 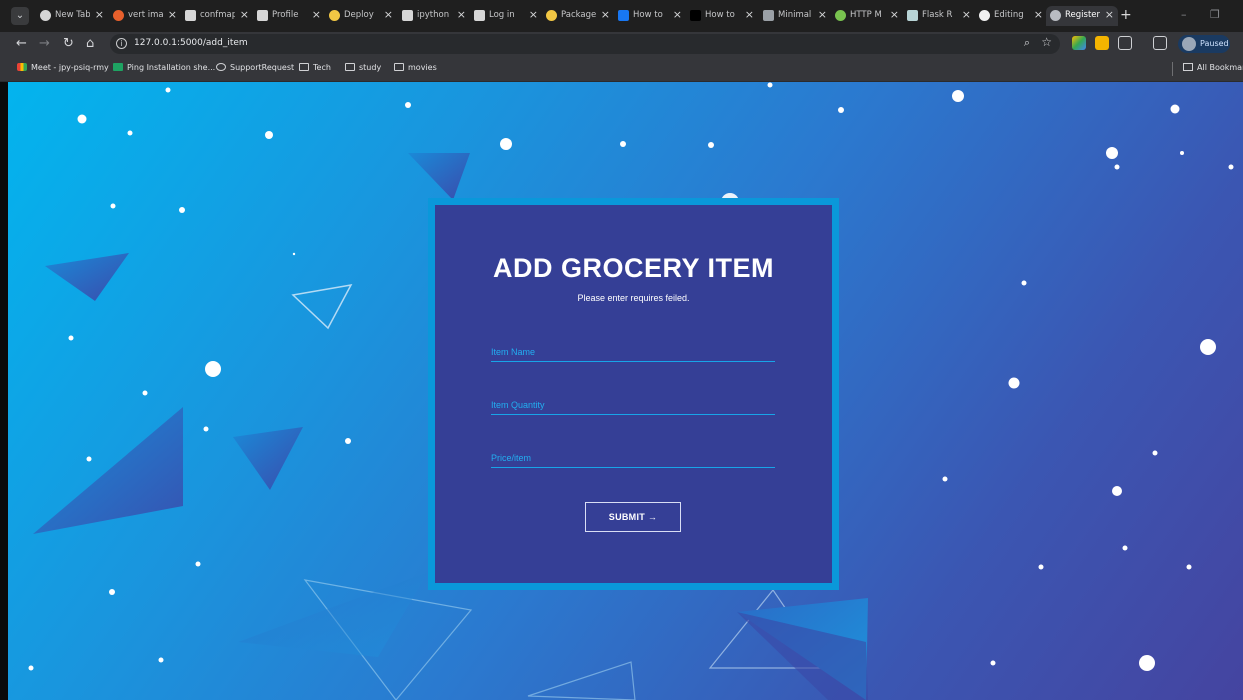 What do you see at coordinates (145, 16) in the screenshot?
I see `tab-vert-image: vert image ×` at bounding box center [145, 16].